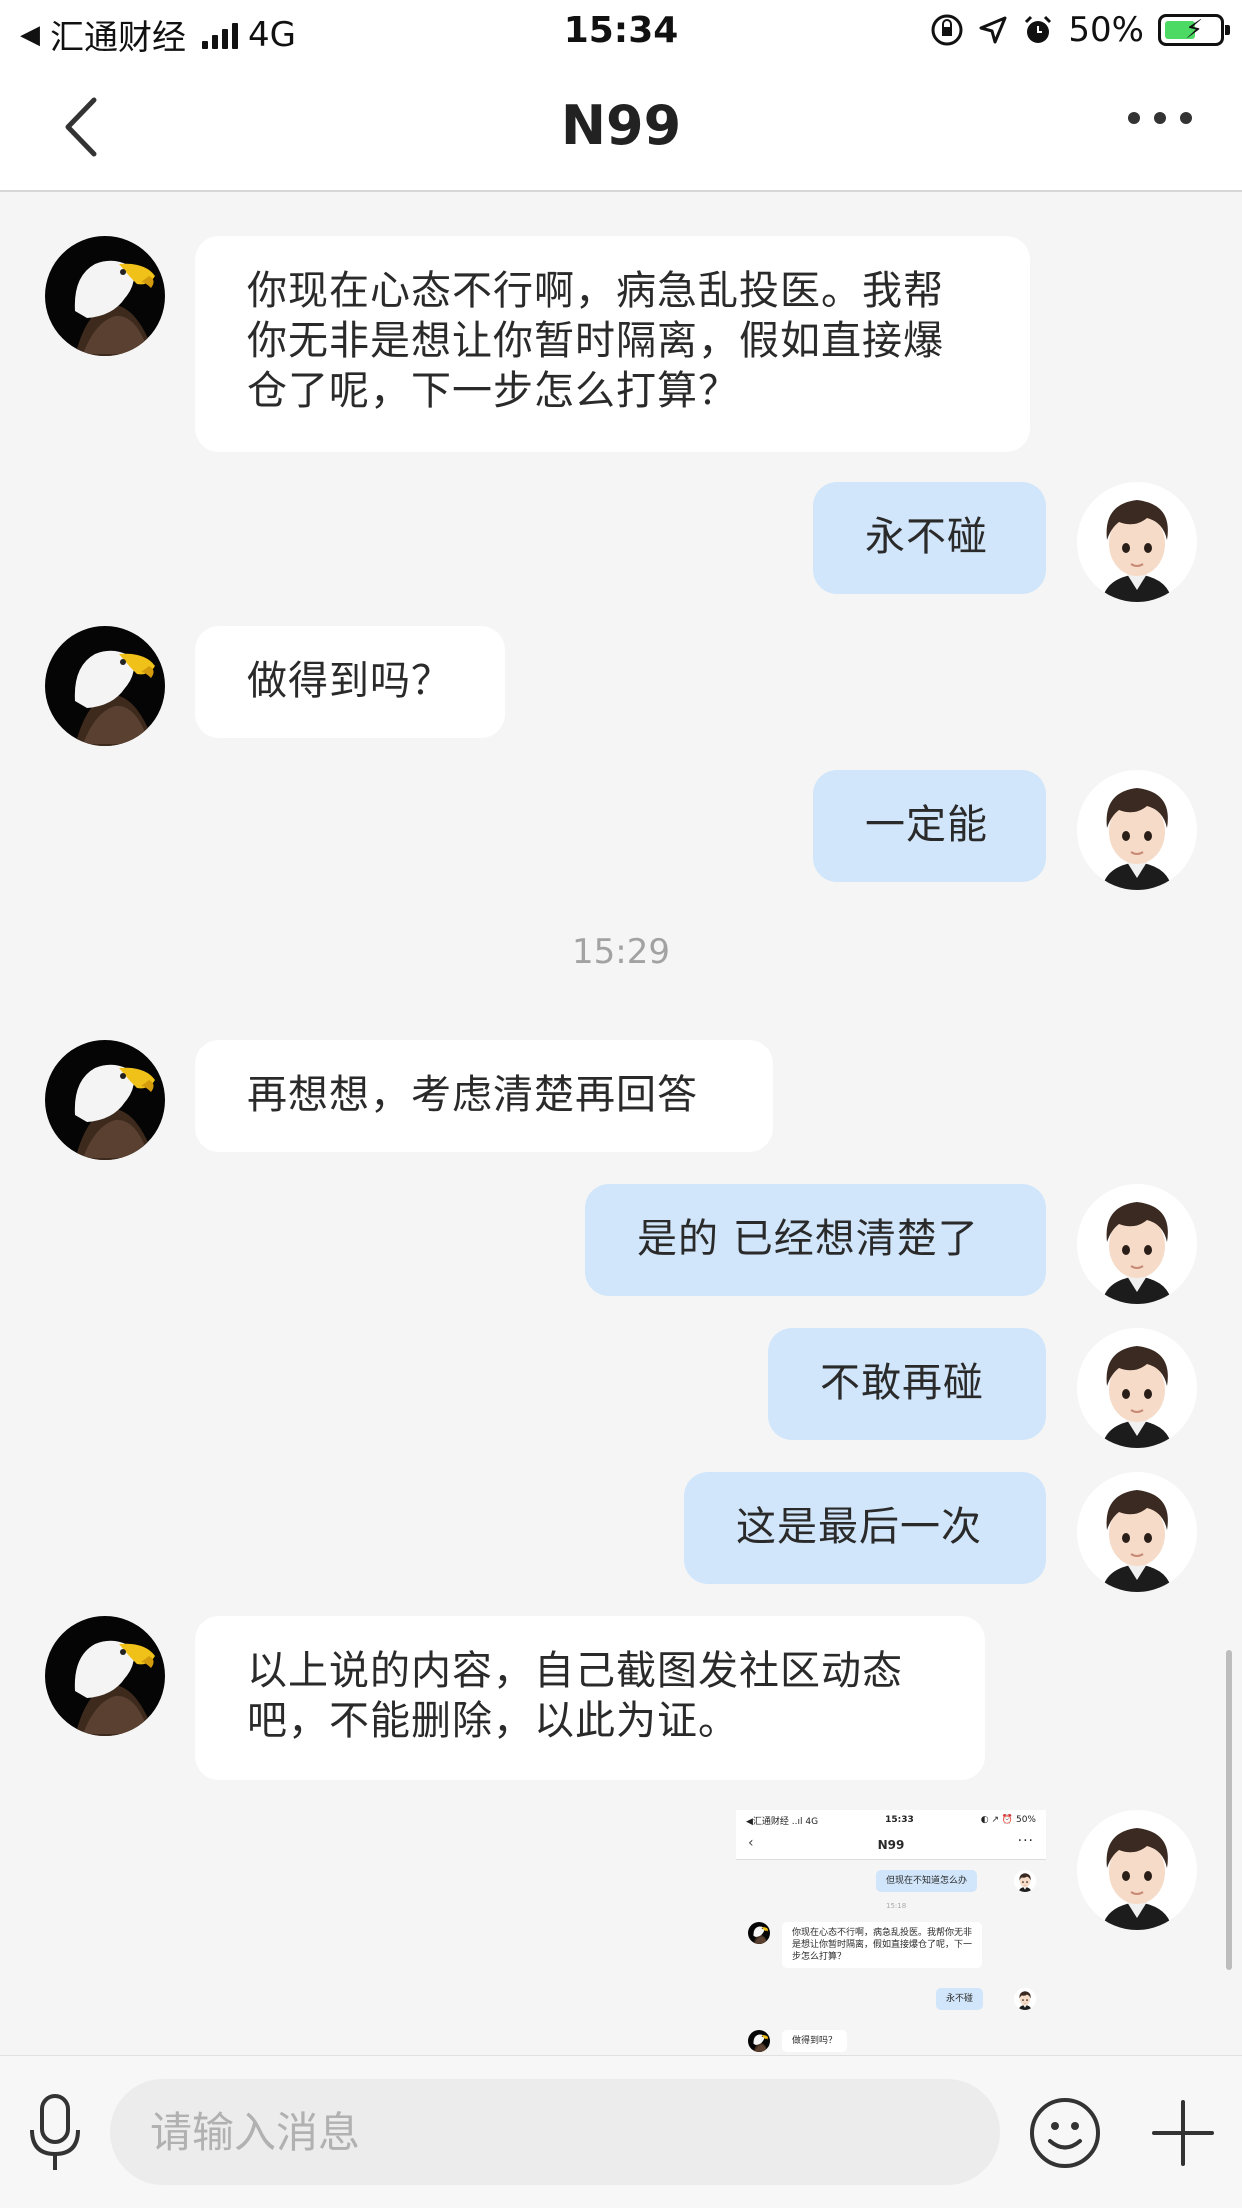 This screenshot has width=1242, height=2208. Describe the element at coordinates (555, 2132) in the screenshot. I see `message-input` at that location.